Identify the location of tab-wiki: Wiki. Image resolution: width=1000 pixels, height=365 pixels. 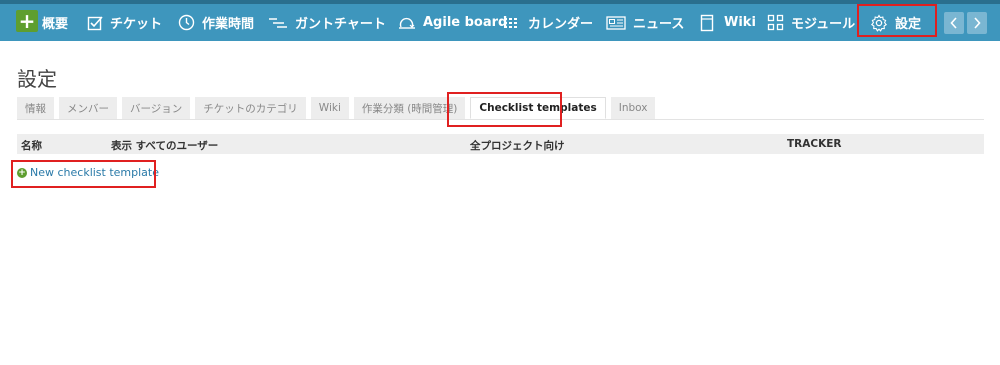
(329, 108).